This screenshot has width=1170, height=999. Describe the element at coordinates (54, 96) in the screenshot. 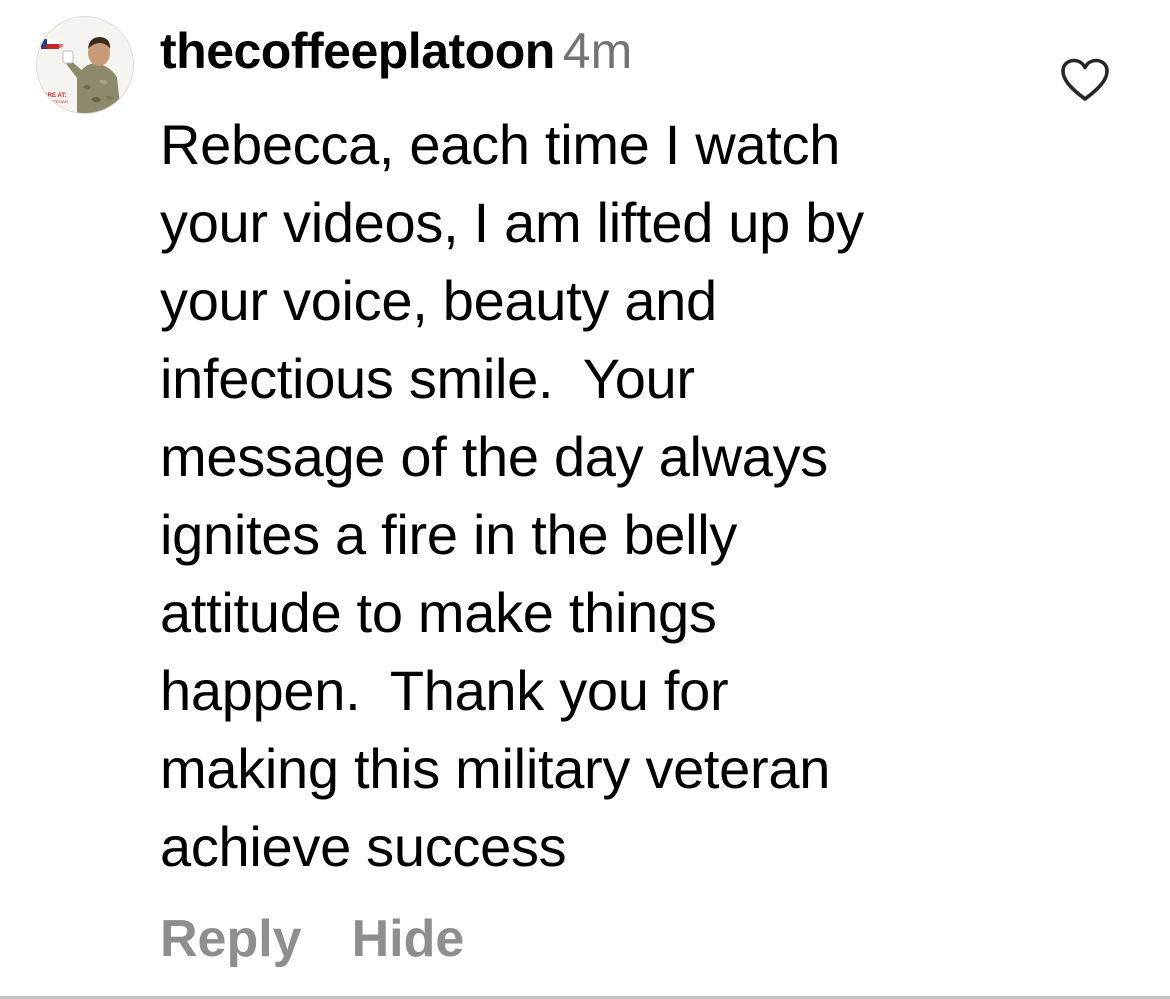

I see `avatar-bottom-text: ORE AT:` at that location.